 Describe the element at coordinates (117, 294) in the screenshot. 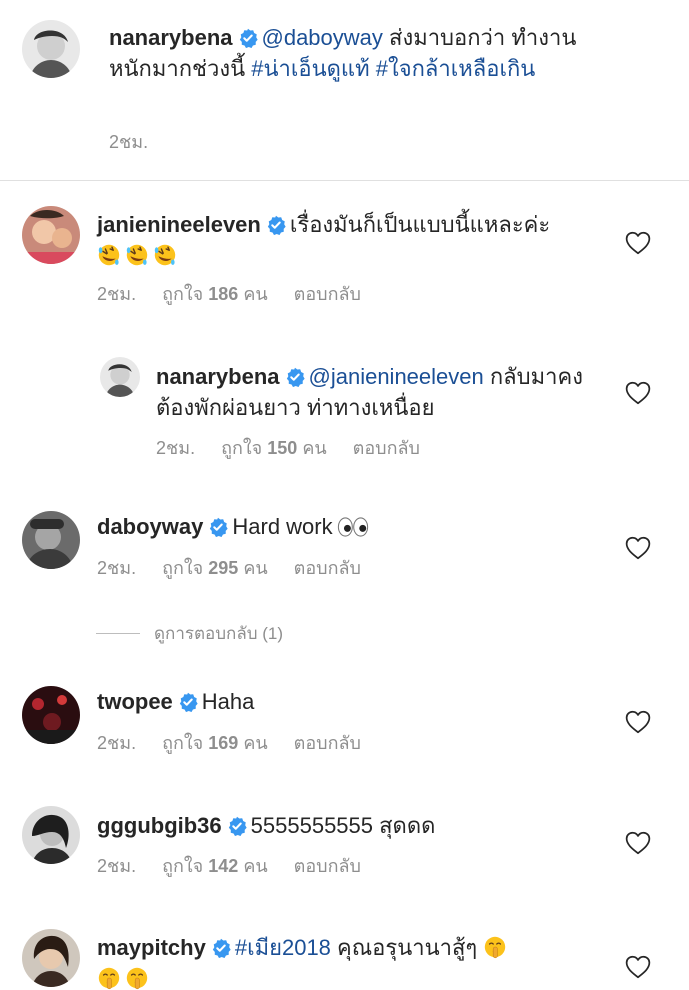

I see `comment-1-time: 2ชม.` at that location.